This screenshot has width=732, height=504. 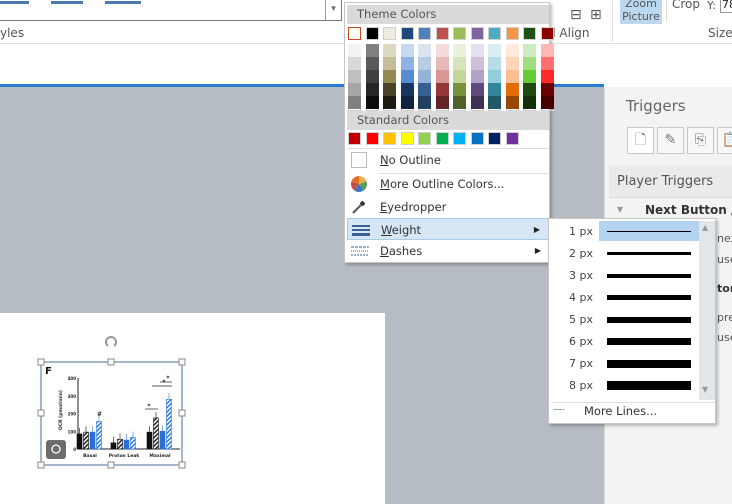 What do you see at coordinates (624, 386) in the screenshot?
I see `weight-option: 8 px` at bounding box center [624, 386].